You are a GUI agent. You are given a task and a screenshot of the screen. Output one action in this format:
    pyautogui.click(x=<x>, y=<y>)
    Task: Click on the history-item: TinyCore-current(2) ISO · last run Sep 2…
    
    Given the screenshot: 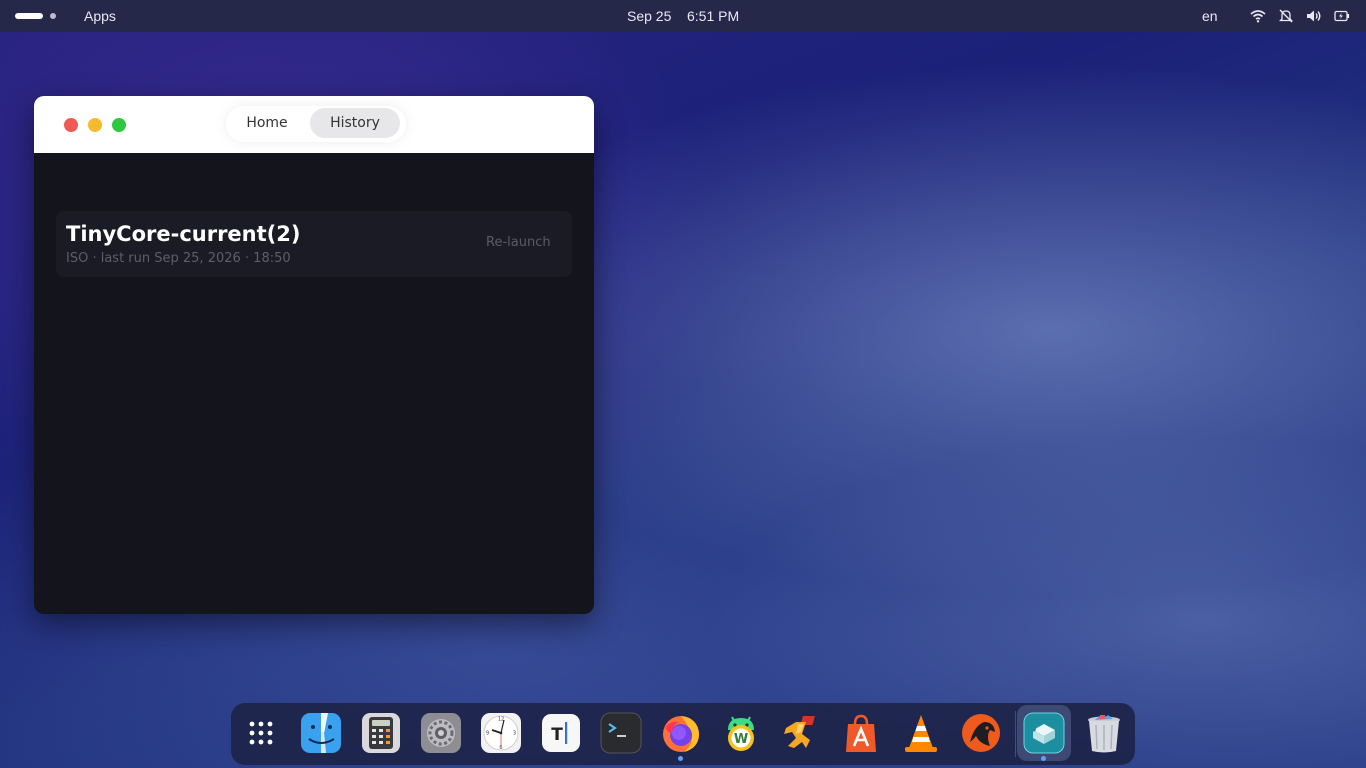 What is the action you would take?
    pyautogui.click(x=314, y=244)
    